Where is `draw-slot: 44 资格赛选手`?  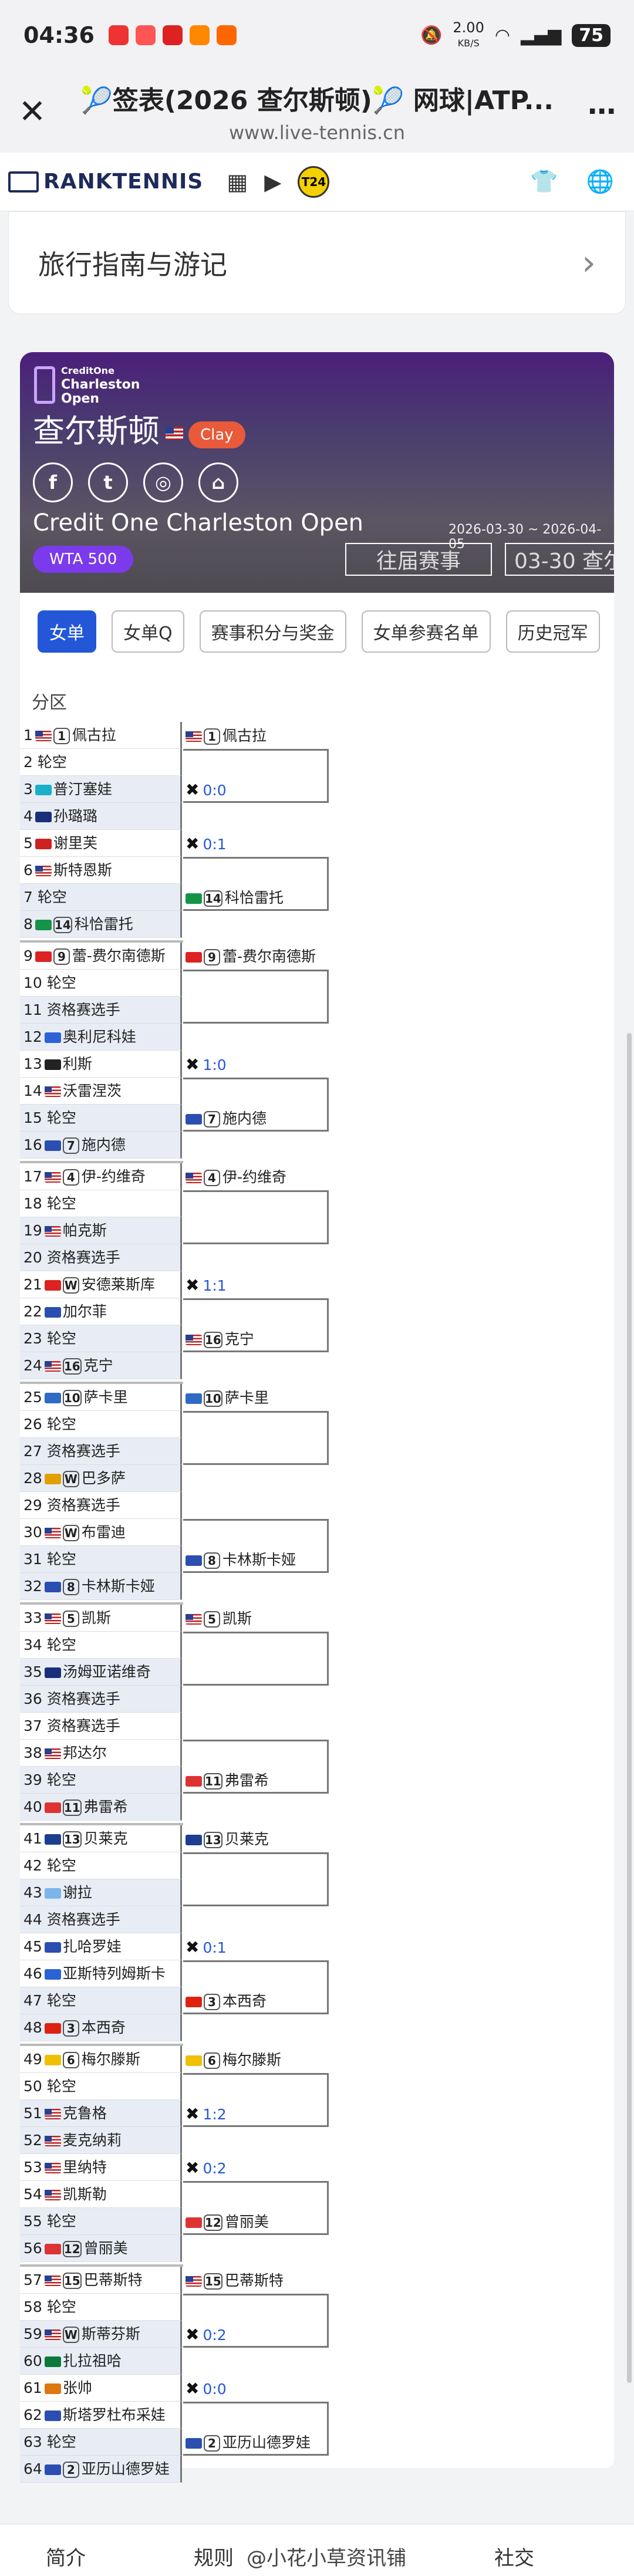
draw-slot: 44 资格赛选手 is located at coordinates (101, 1920).